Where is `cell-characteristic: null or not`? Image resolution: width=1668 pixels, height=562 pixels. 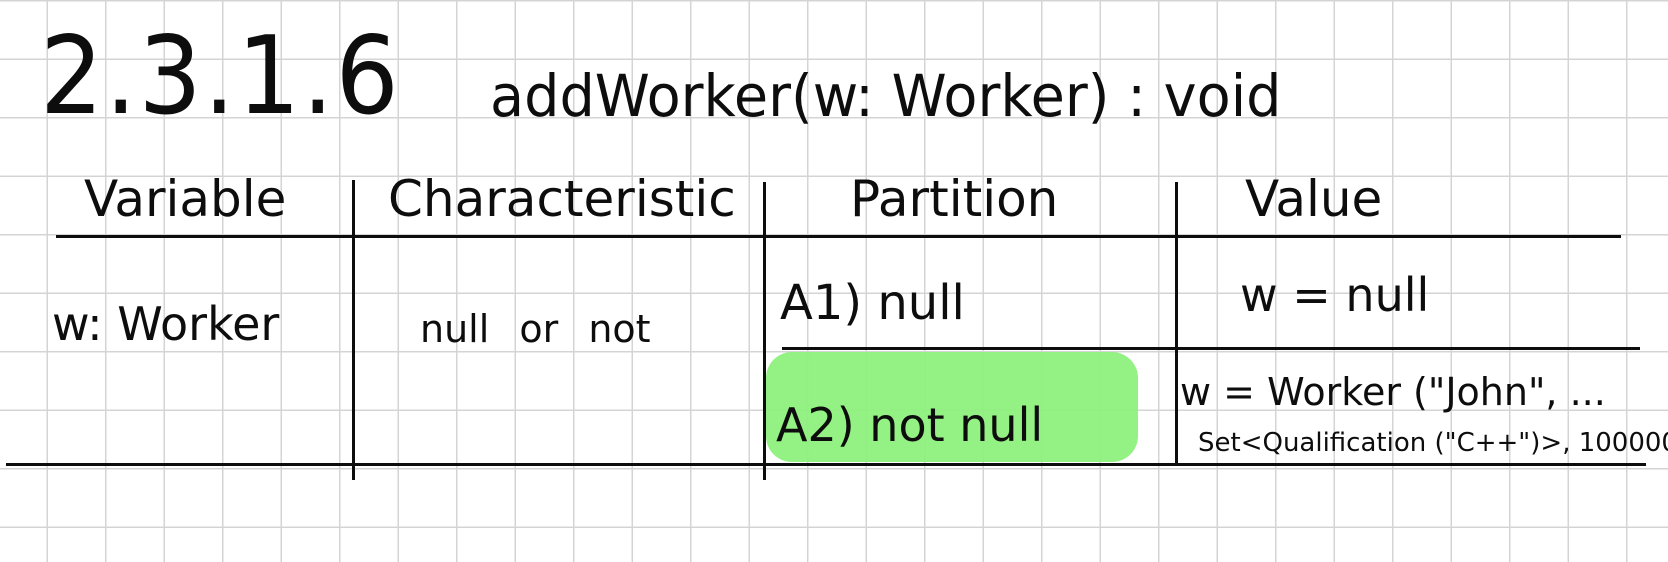
cell-characteristic: null or not is located at coordinates (535, 329).